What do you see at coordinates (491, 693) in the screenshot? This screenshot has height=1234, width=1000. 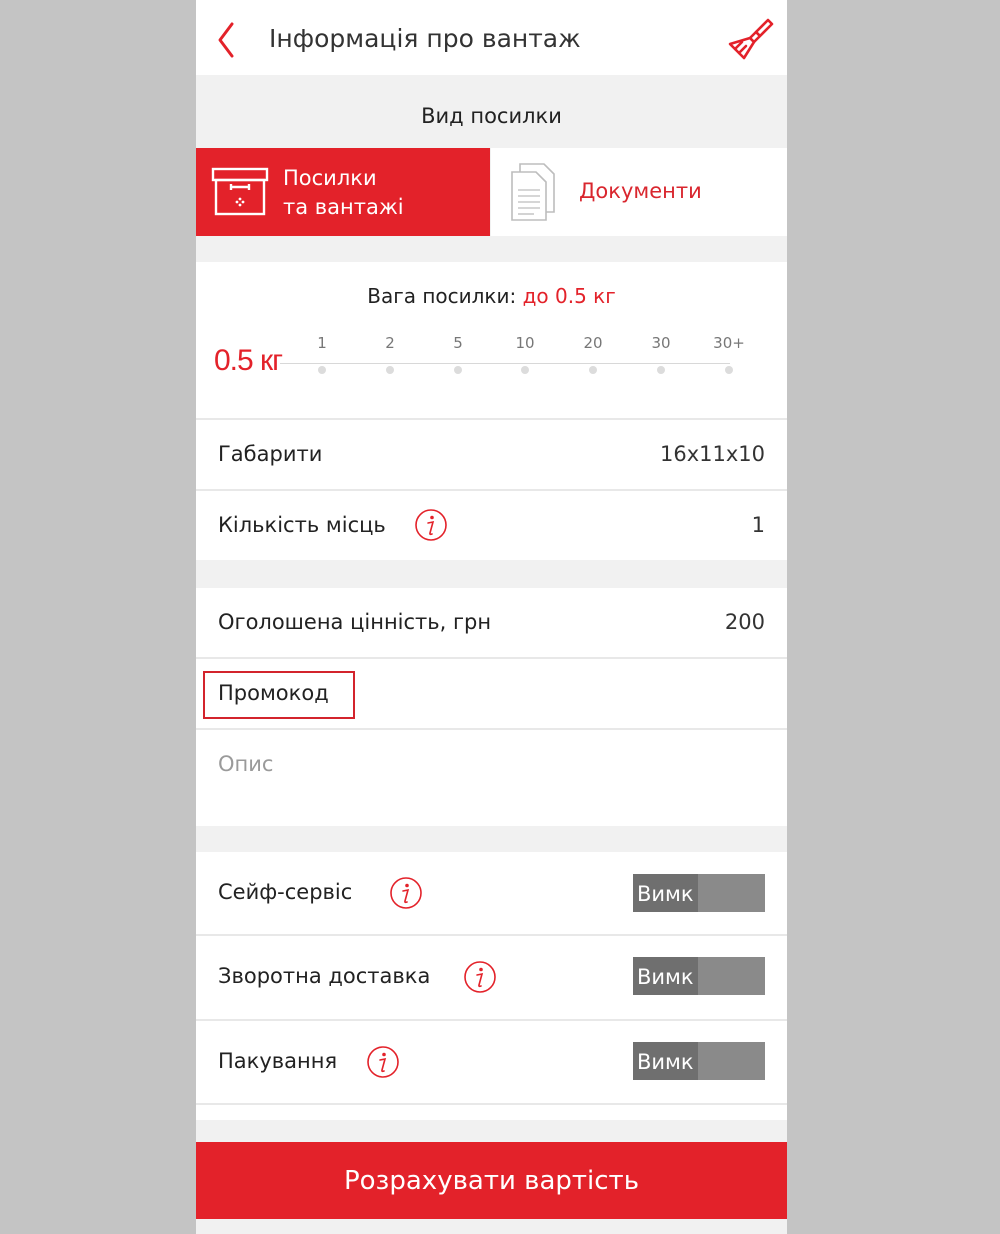 I see `promo-code-row: Промокод` at bounding box center [491, 693].